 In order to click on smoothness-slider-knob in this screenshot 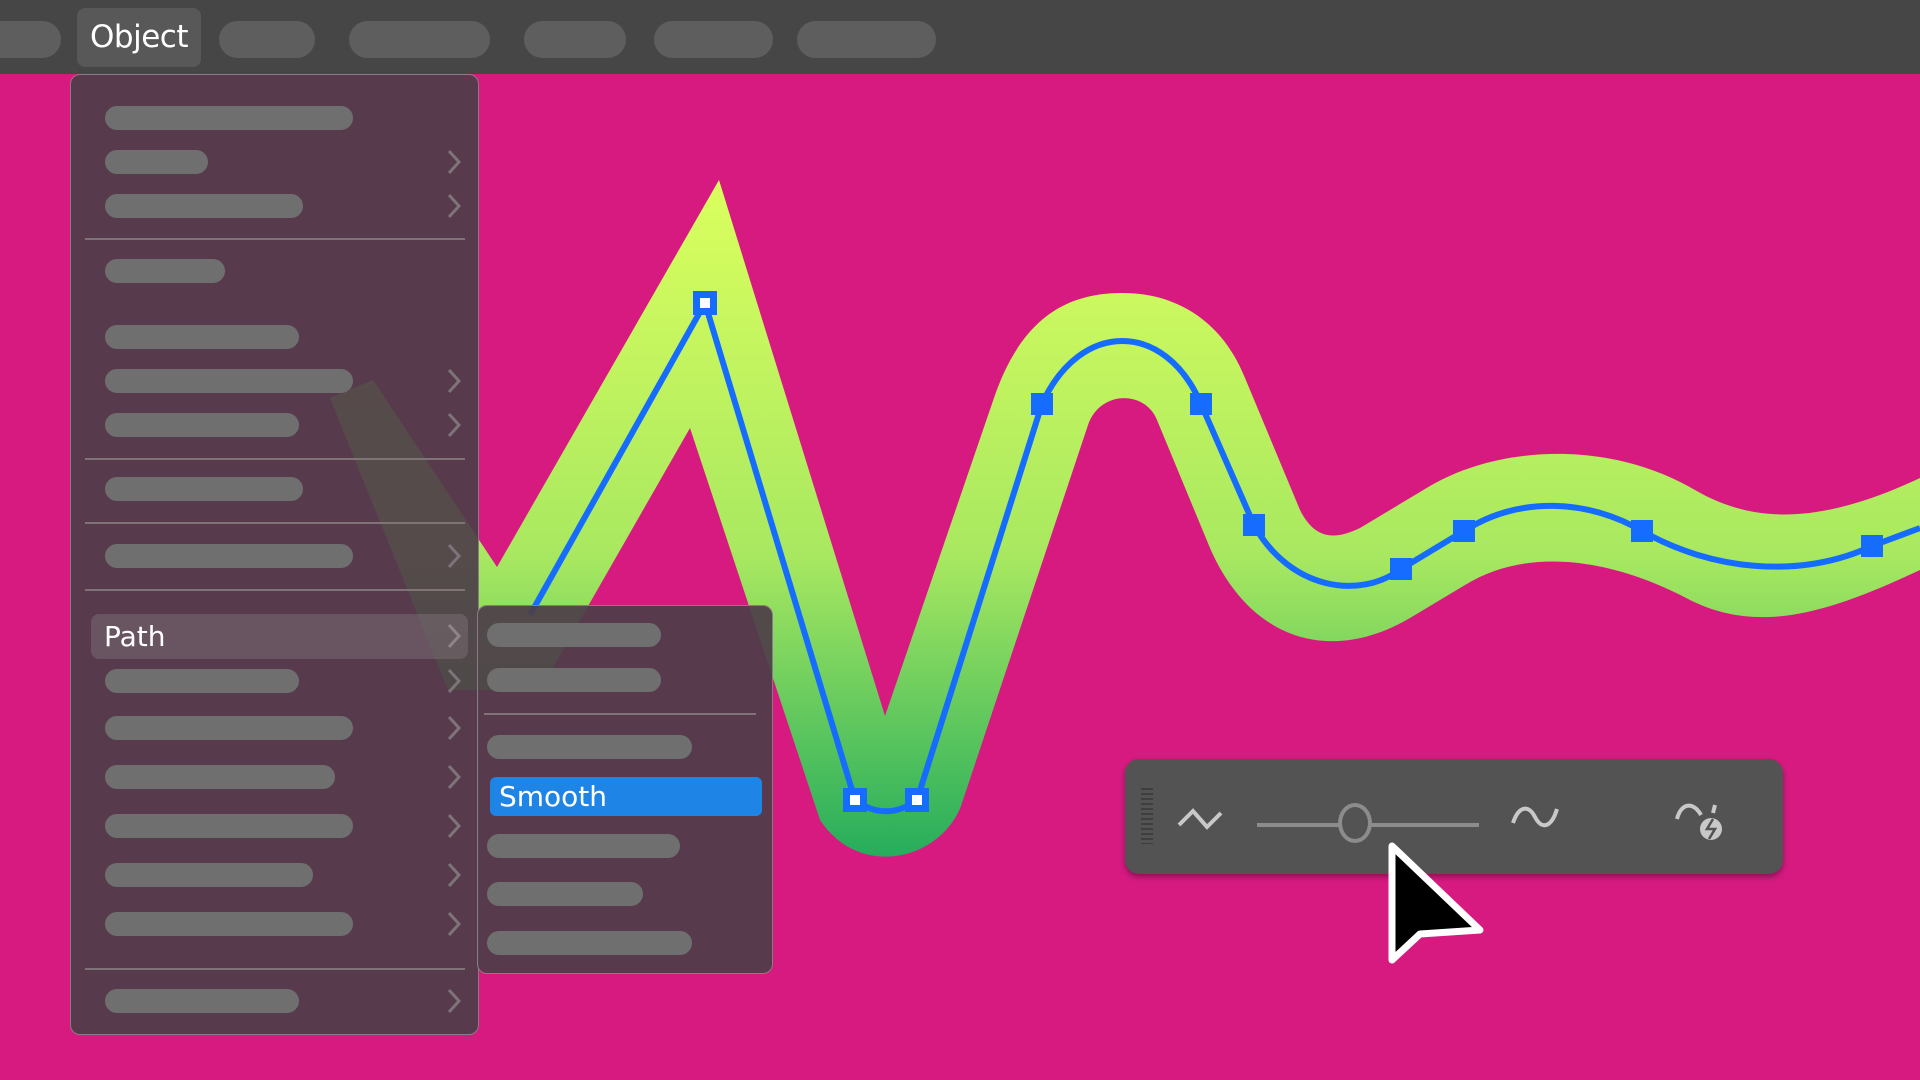, I will do `click(1354, 823)`.